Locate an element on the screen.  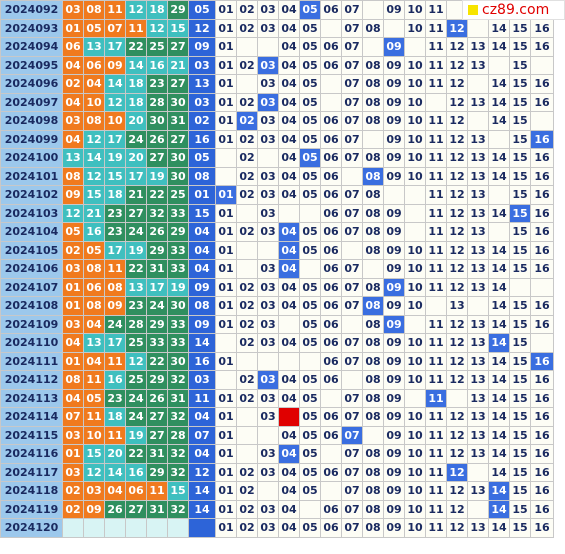
period-cell: 2024116 is located at coordinates (31, 454).